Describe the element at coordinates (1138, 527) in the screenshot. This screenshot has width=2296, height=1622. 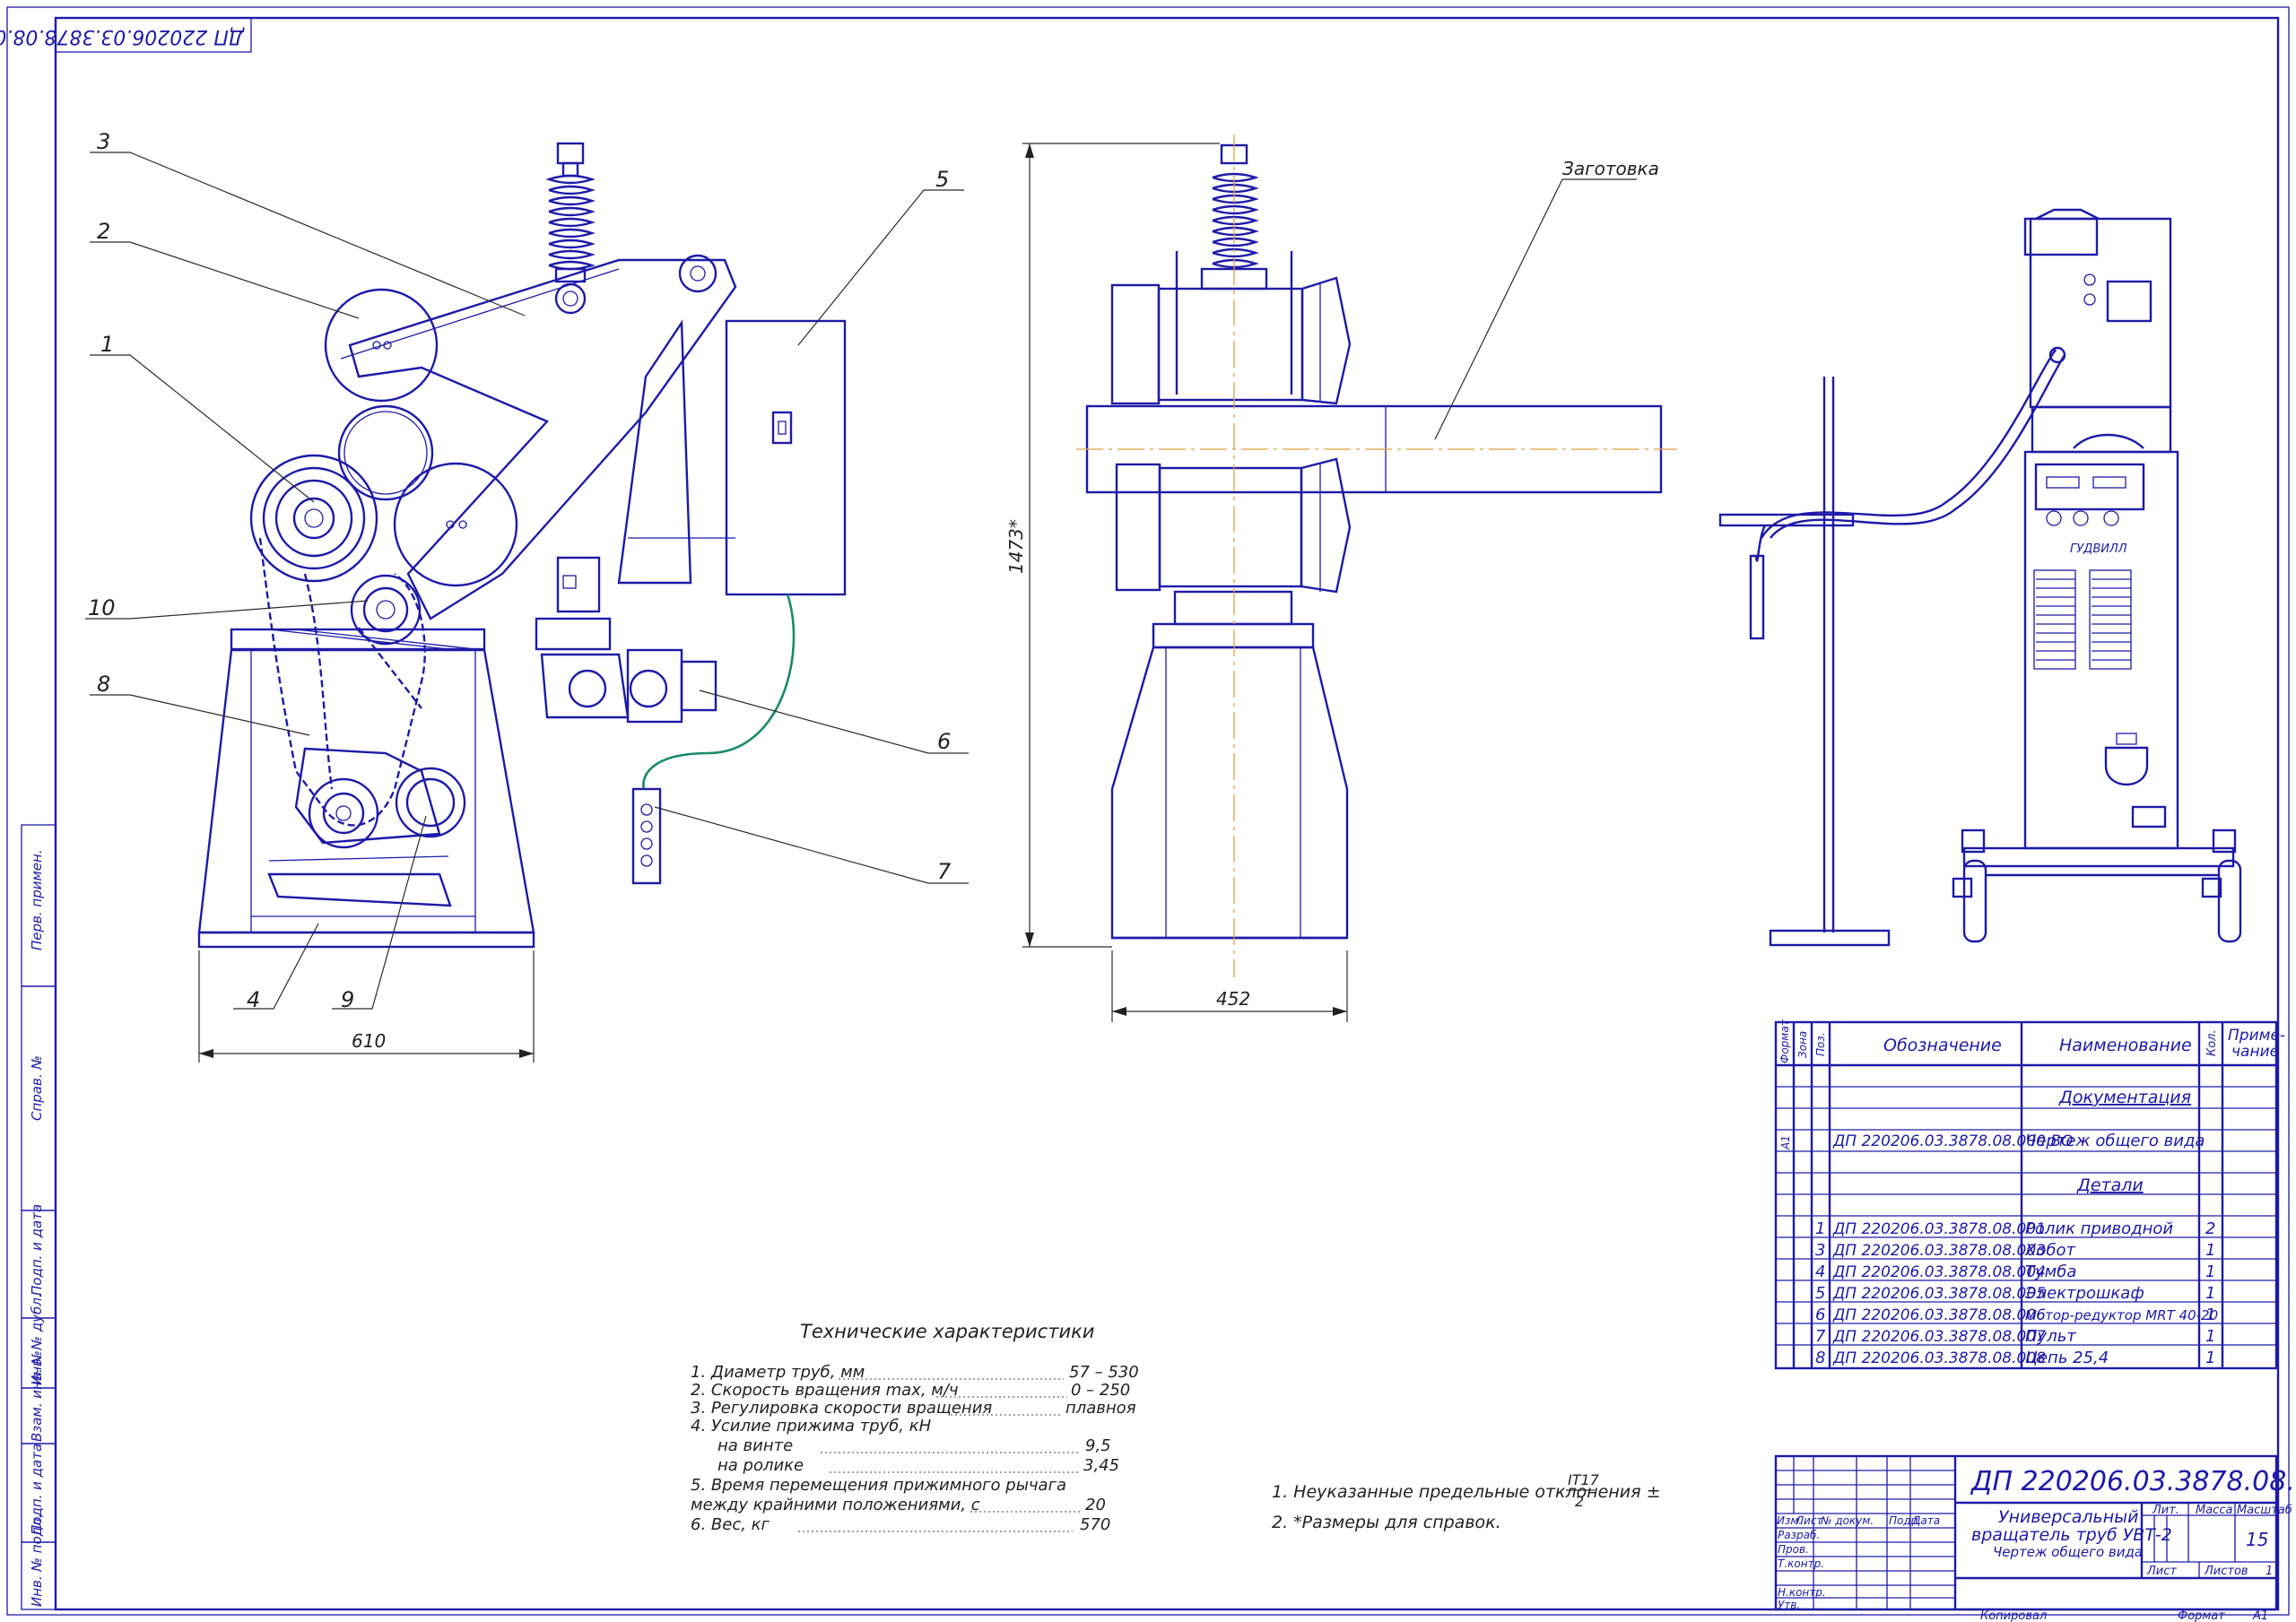
I see `lower-roller` at that location.